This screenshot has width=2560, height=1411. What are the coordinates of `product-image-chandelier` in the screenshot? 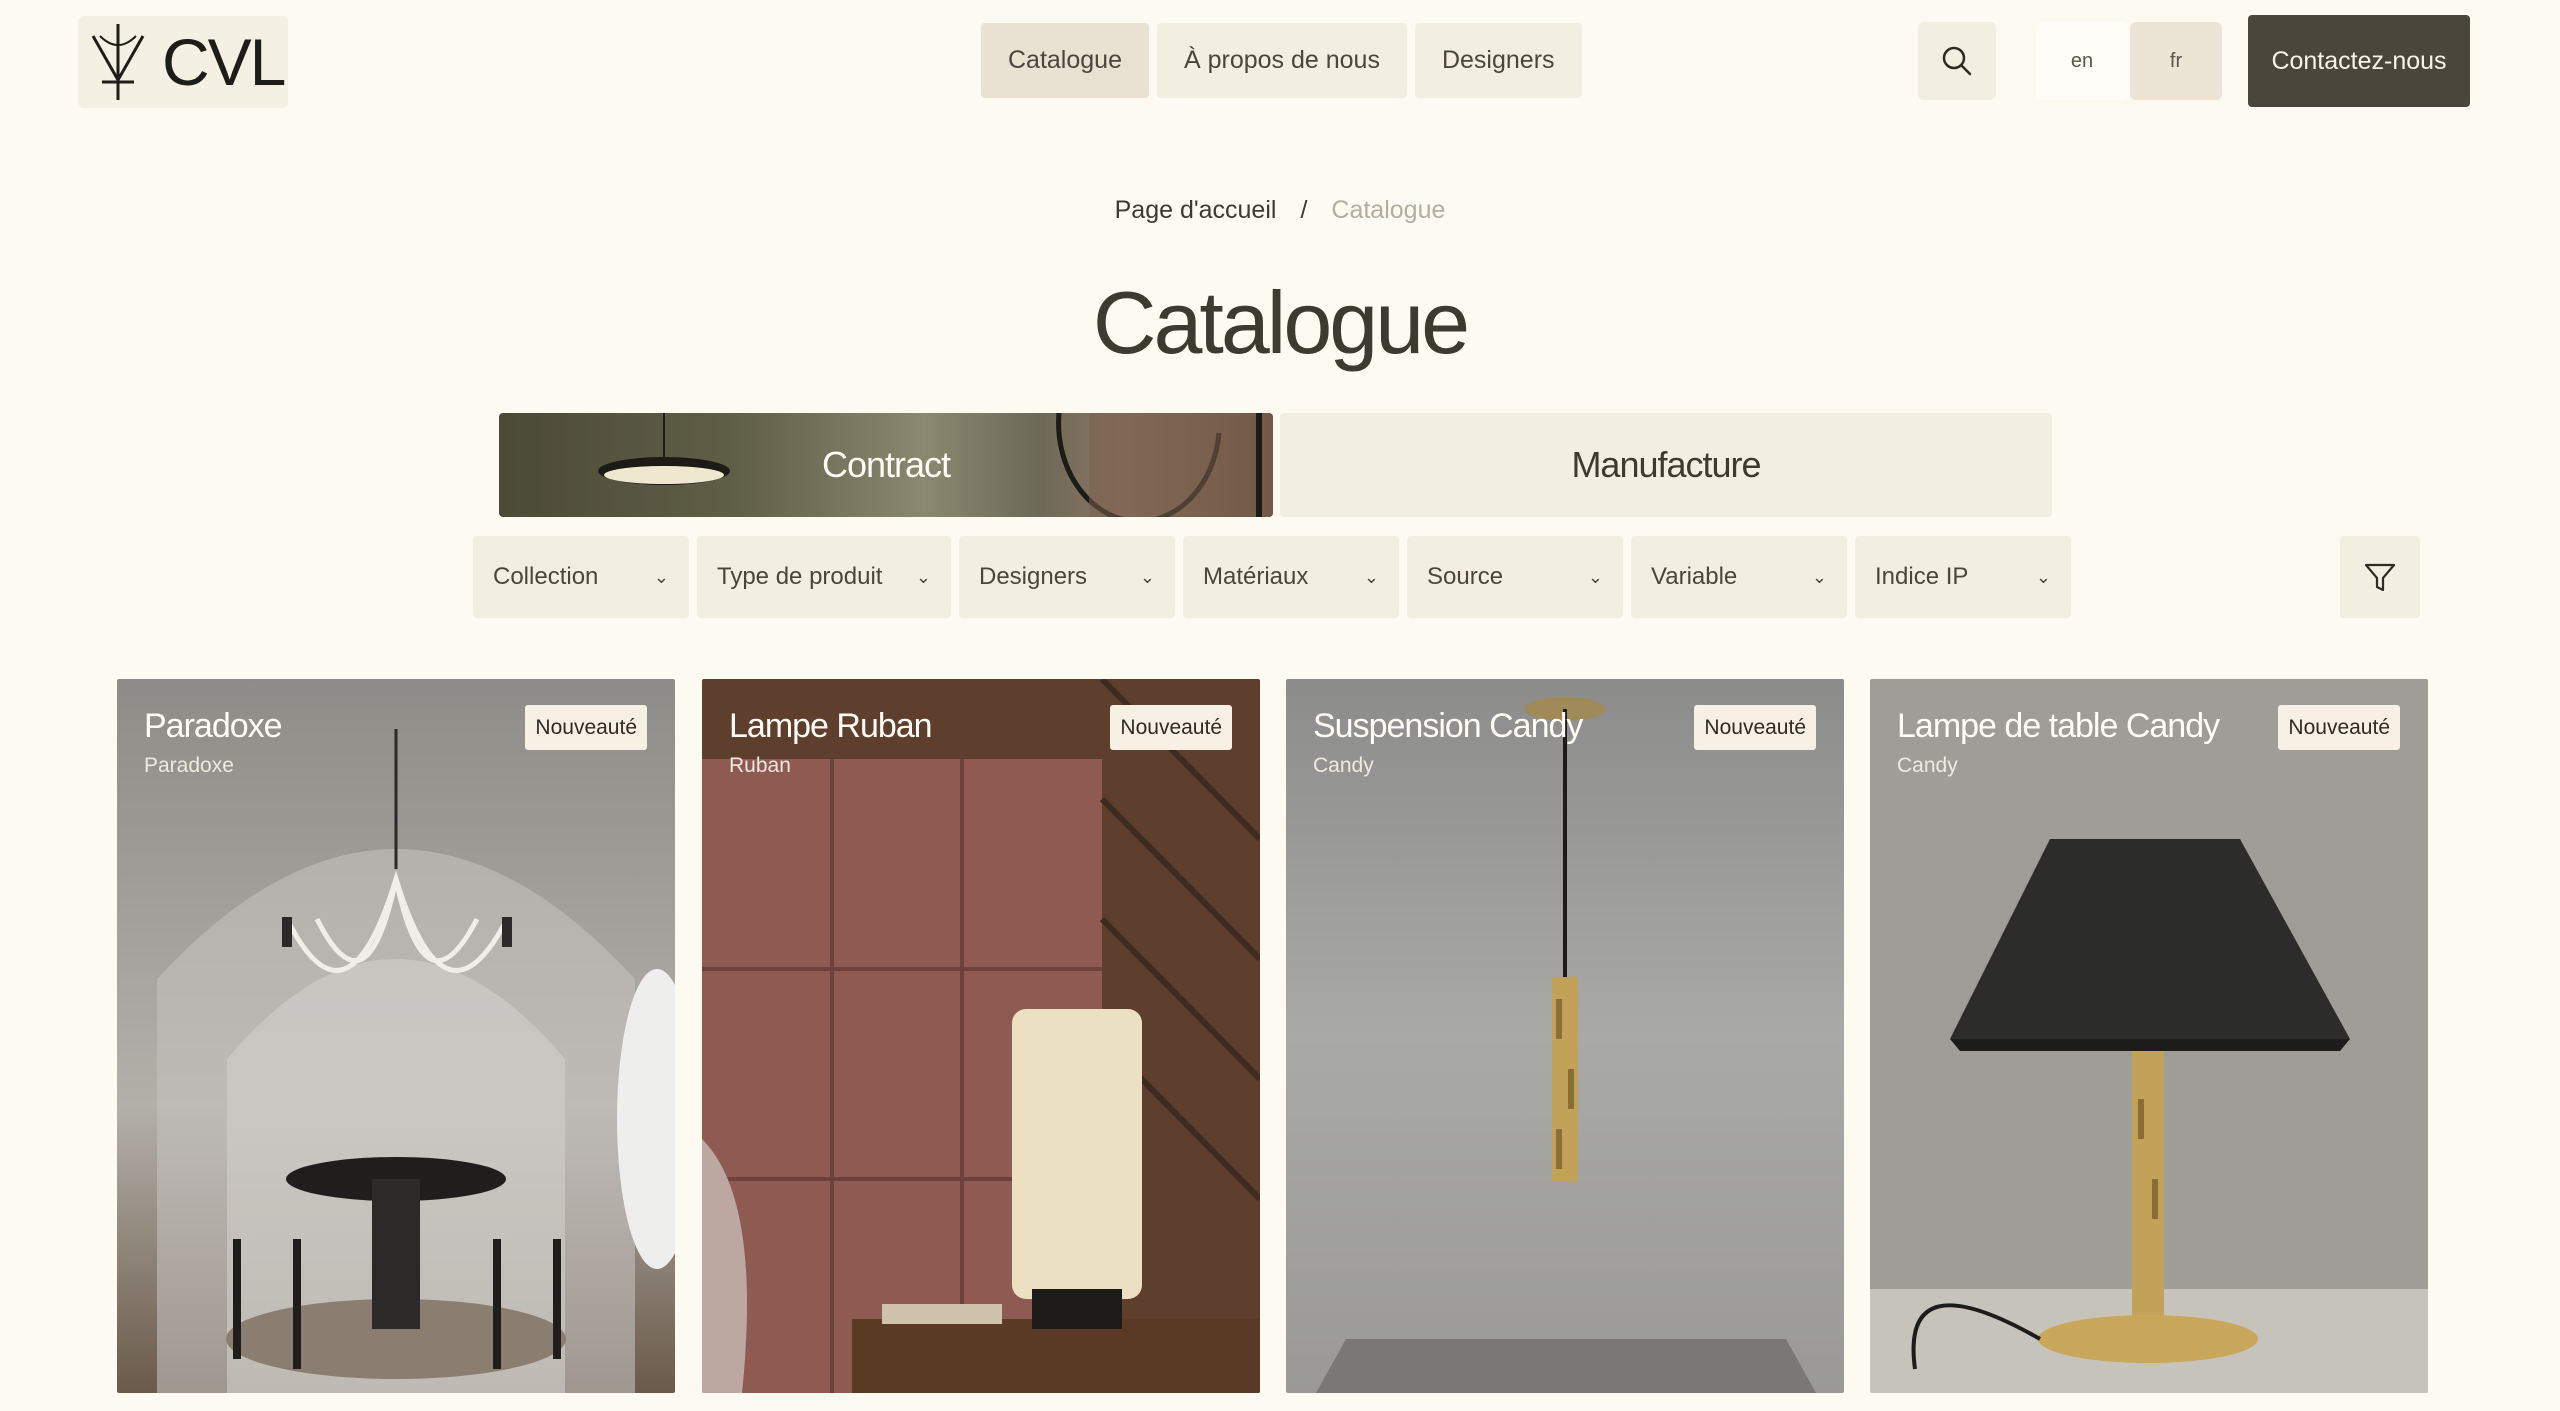 It's located at (396, 1036).